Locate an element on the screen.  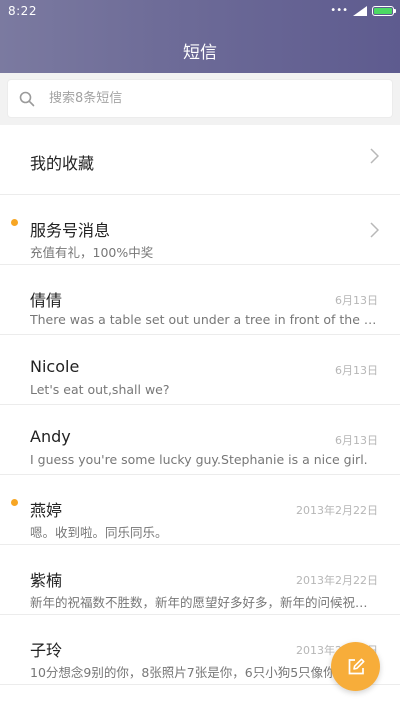
search-bar is located at coordinates (200, 99).